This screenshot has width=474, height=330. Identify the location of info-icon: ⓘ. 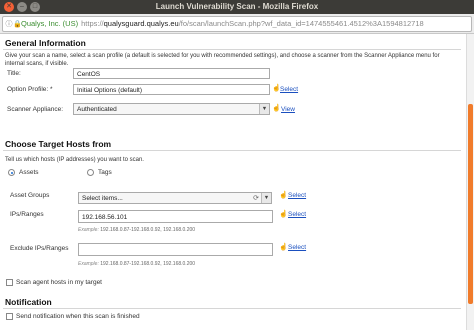
(9, 24).